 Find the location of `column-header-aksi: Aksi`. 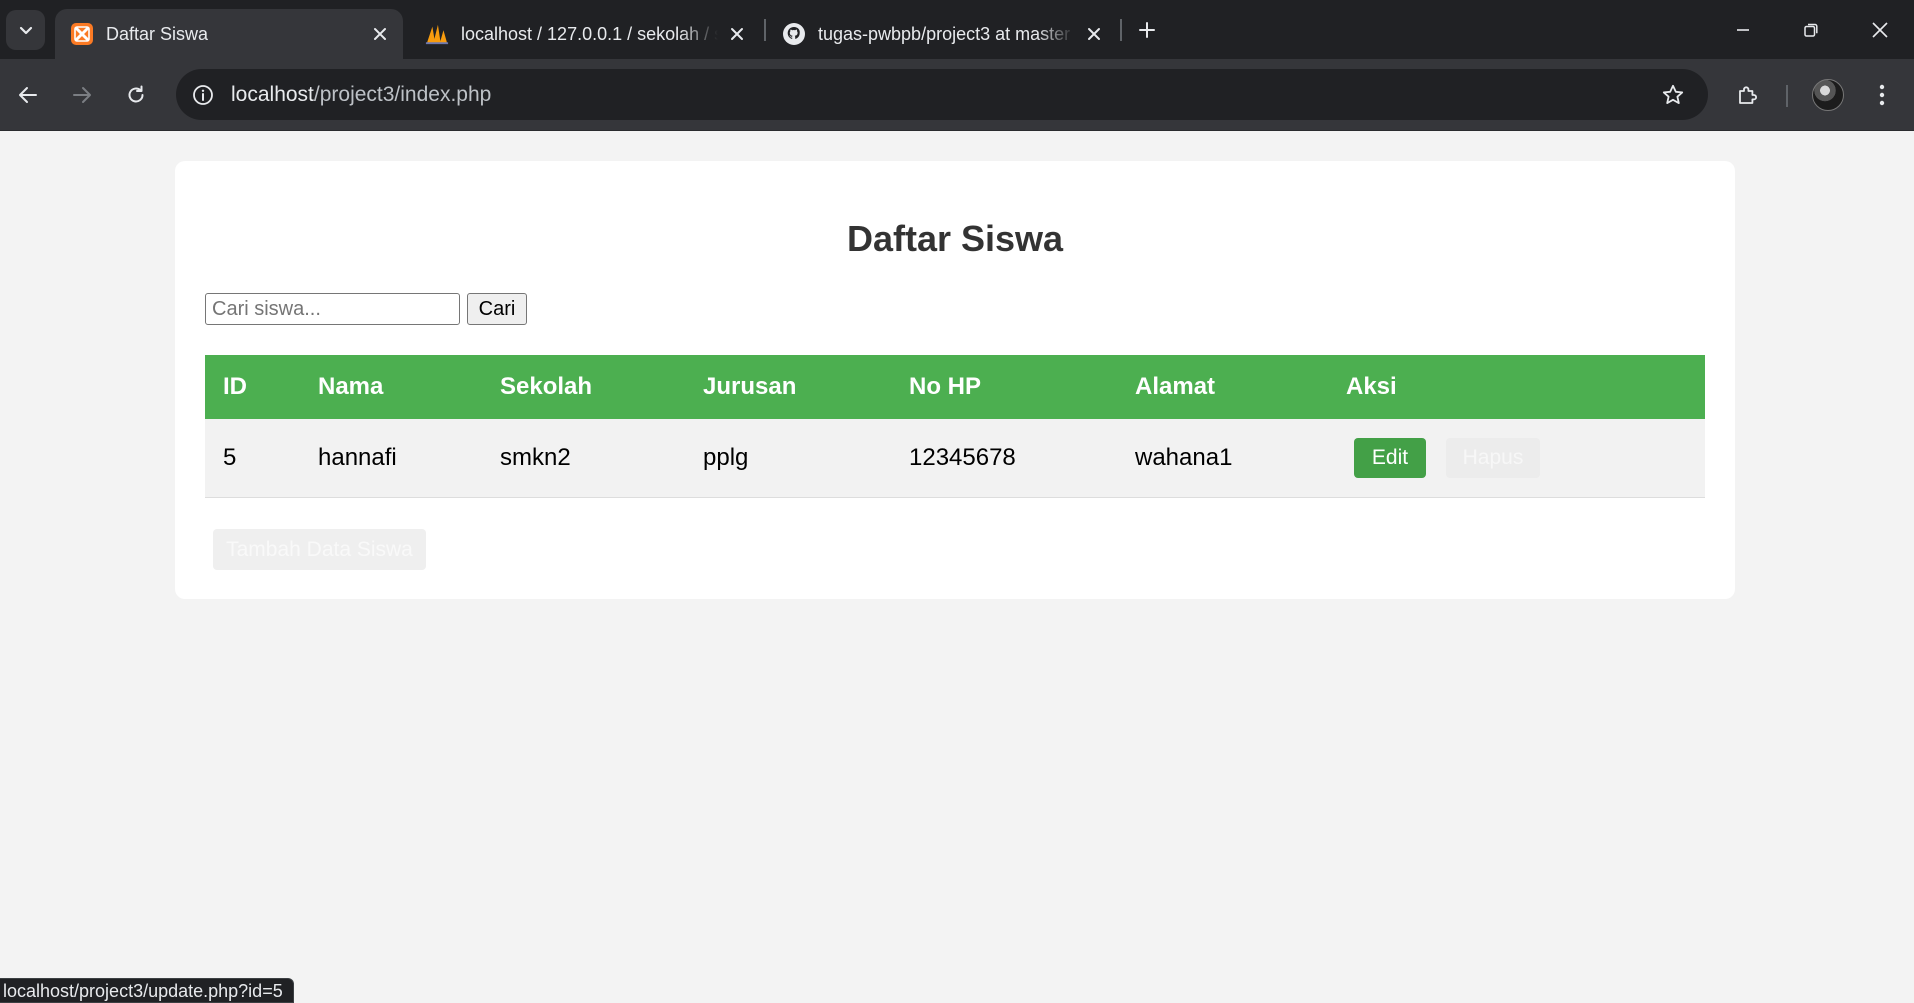

column-header-aksi: Aksi is located at coordinates (1516, 387).